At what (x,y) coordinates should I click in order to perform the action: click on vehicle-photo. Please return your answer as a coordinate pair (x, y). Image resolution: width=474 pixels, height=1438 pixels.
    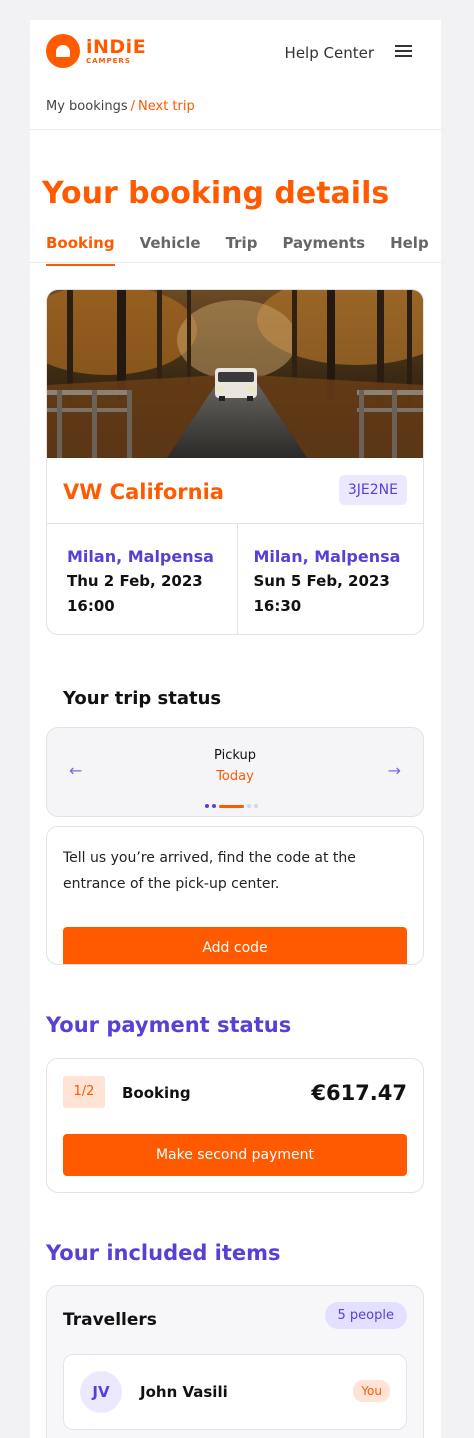
    Looking at the image, I should click on (235, 374).